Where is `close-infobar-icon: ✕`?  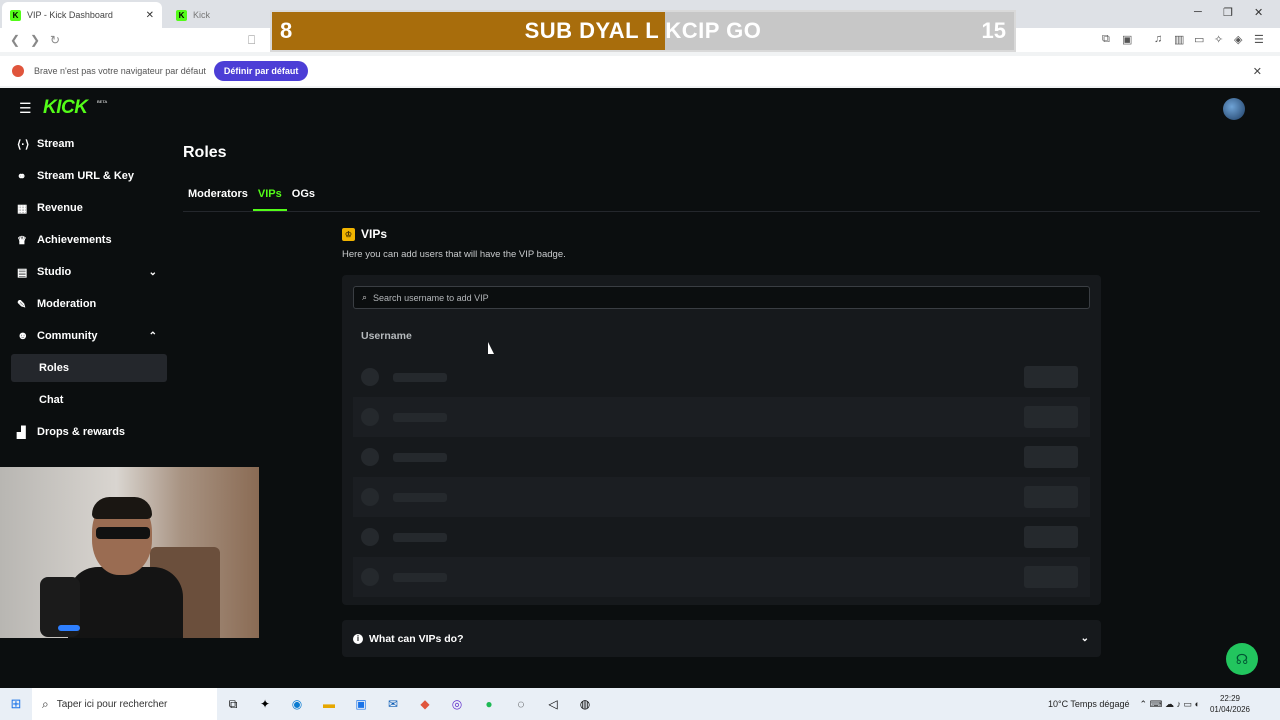
close-infobar-icon: ✕ is located at coordinates (1257, 71).